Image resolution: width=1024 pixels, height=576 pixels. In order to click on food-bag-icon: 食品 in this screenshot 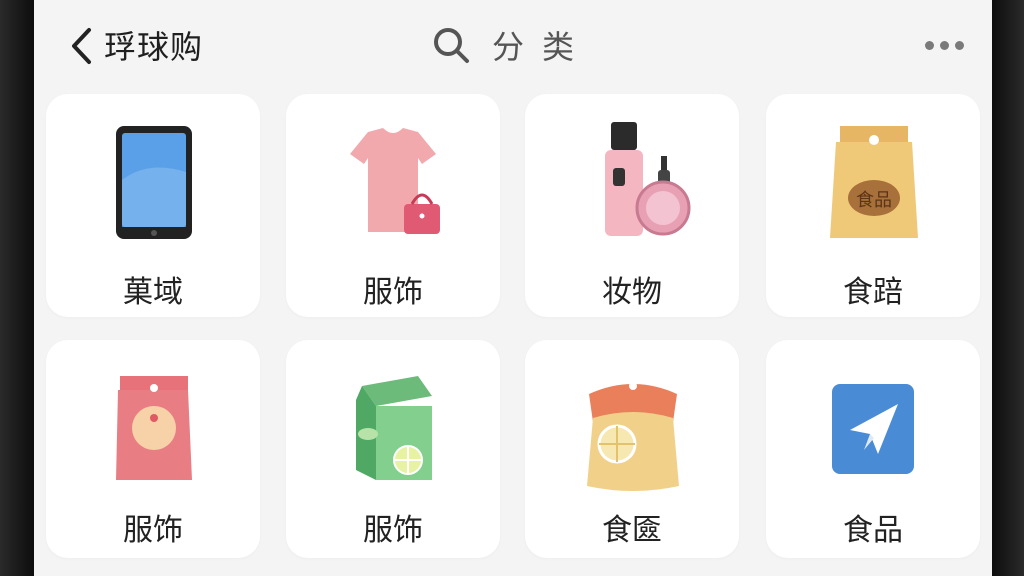, I will do `click(874, 182)`.